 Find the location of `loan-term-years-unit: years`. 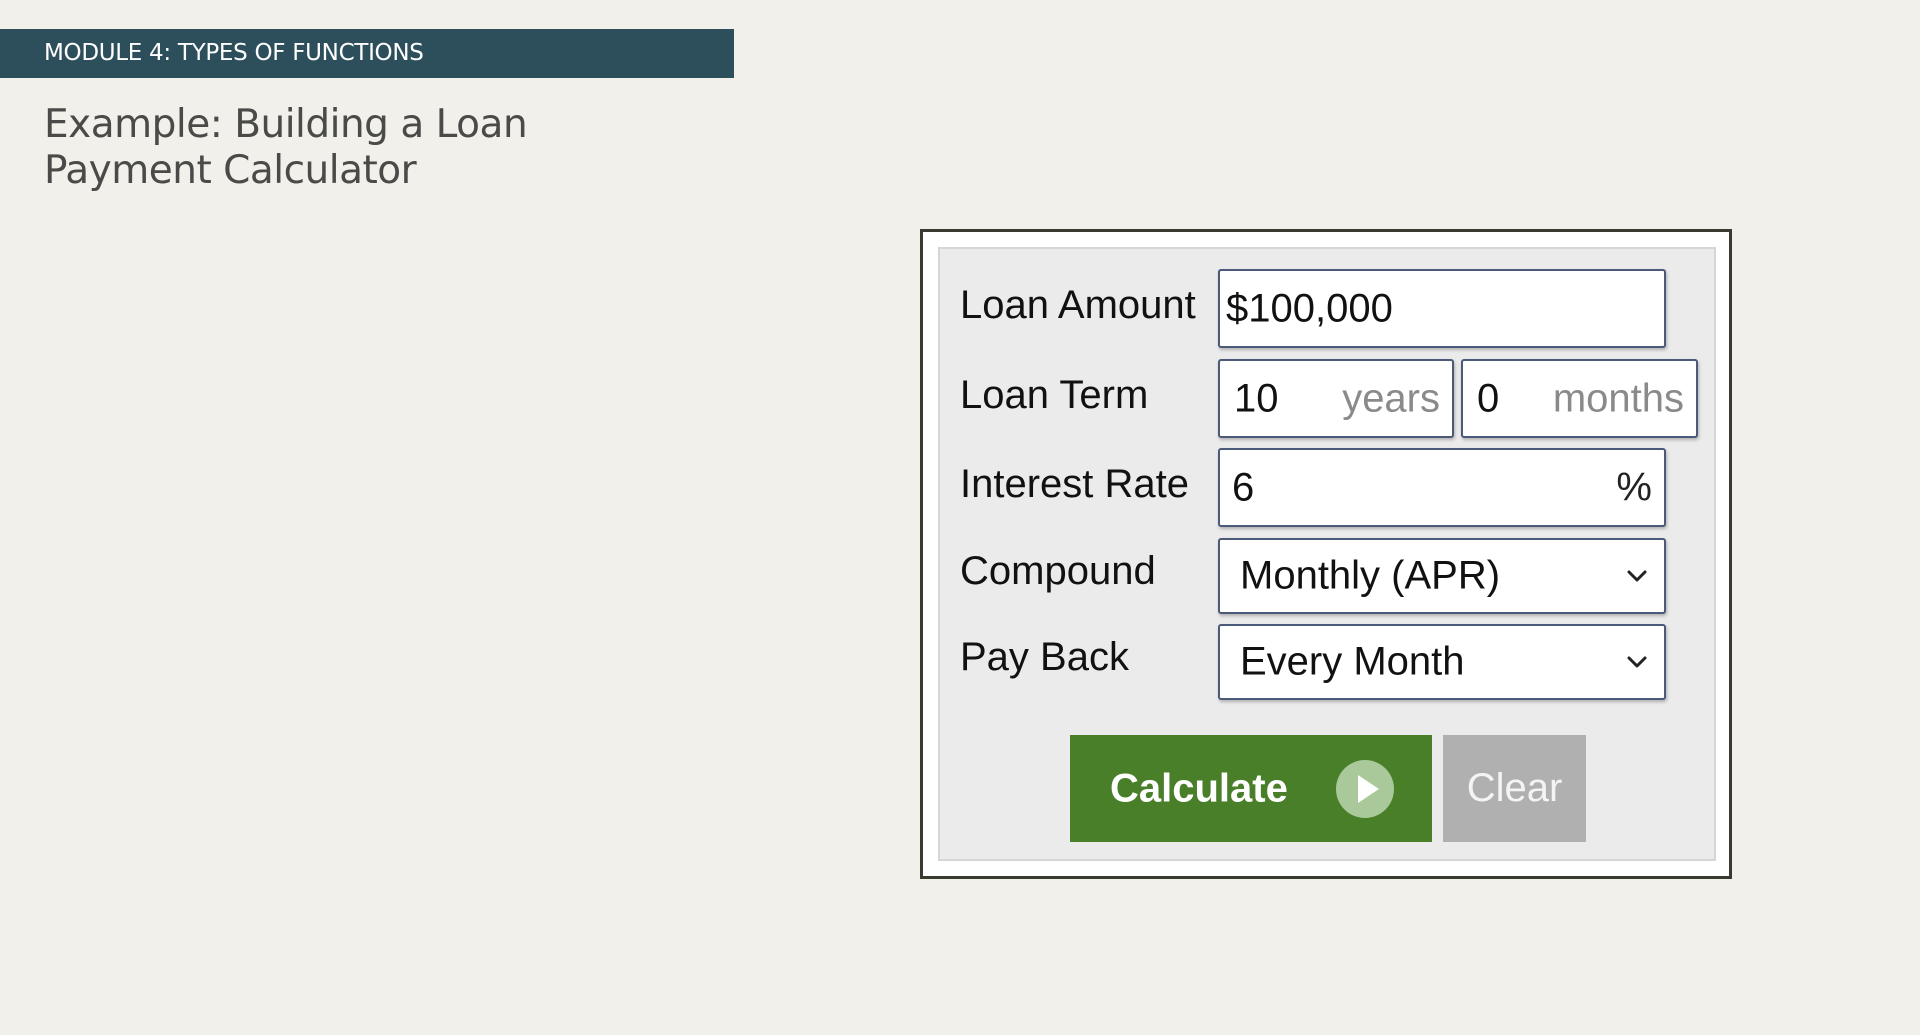

loan-term-years-unit: years is located at coordinates (1391, 398).